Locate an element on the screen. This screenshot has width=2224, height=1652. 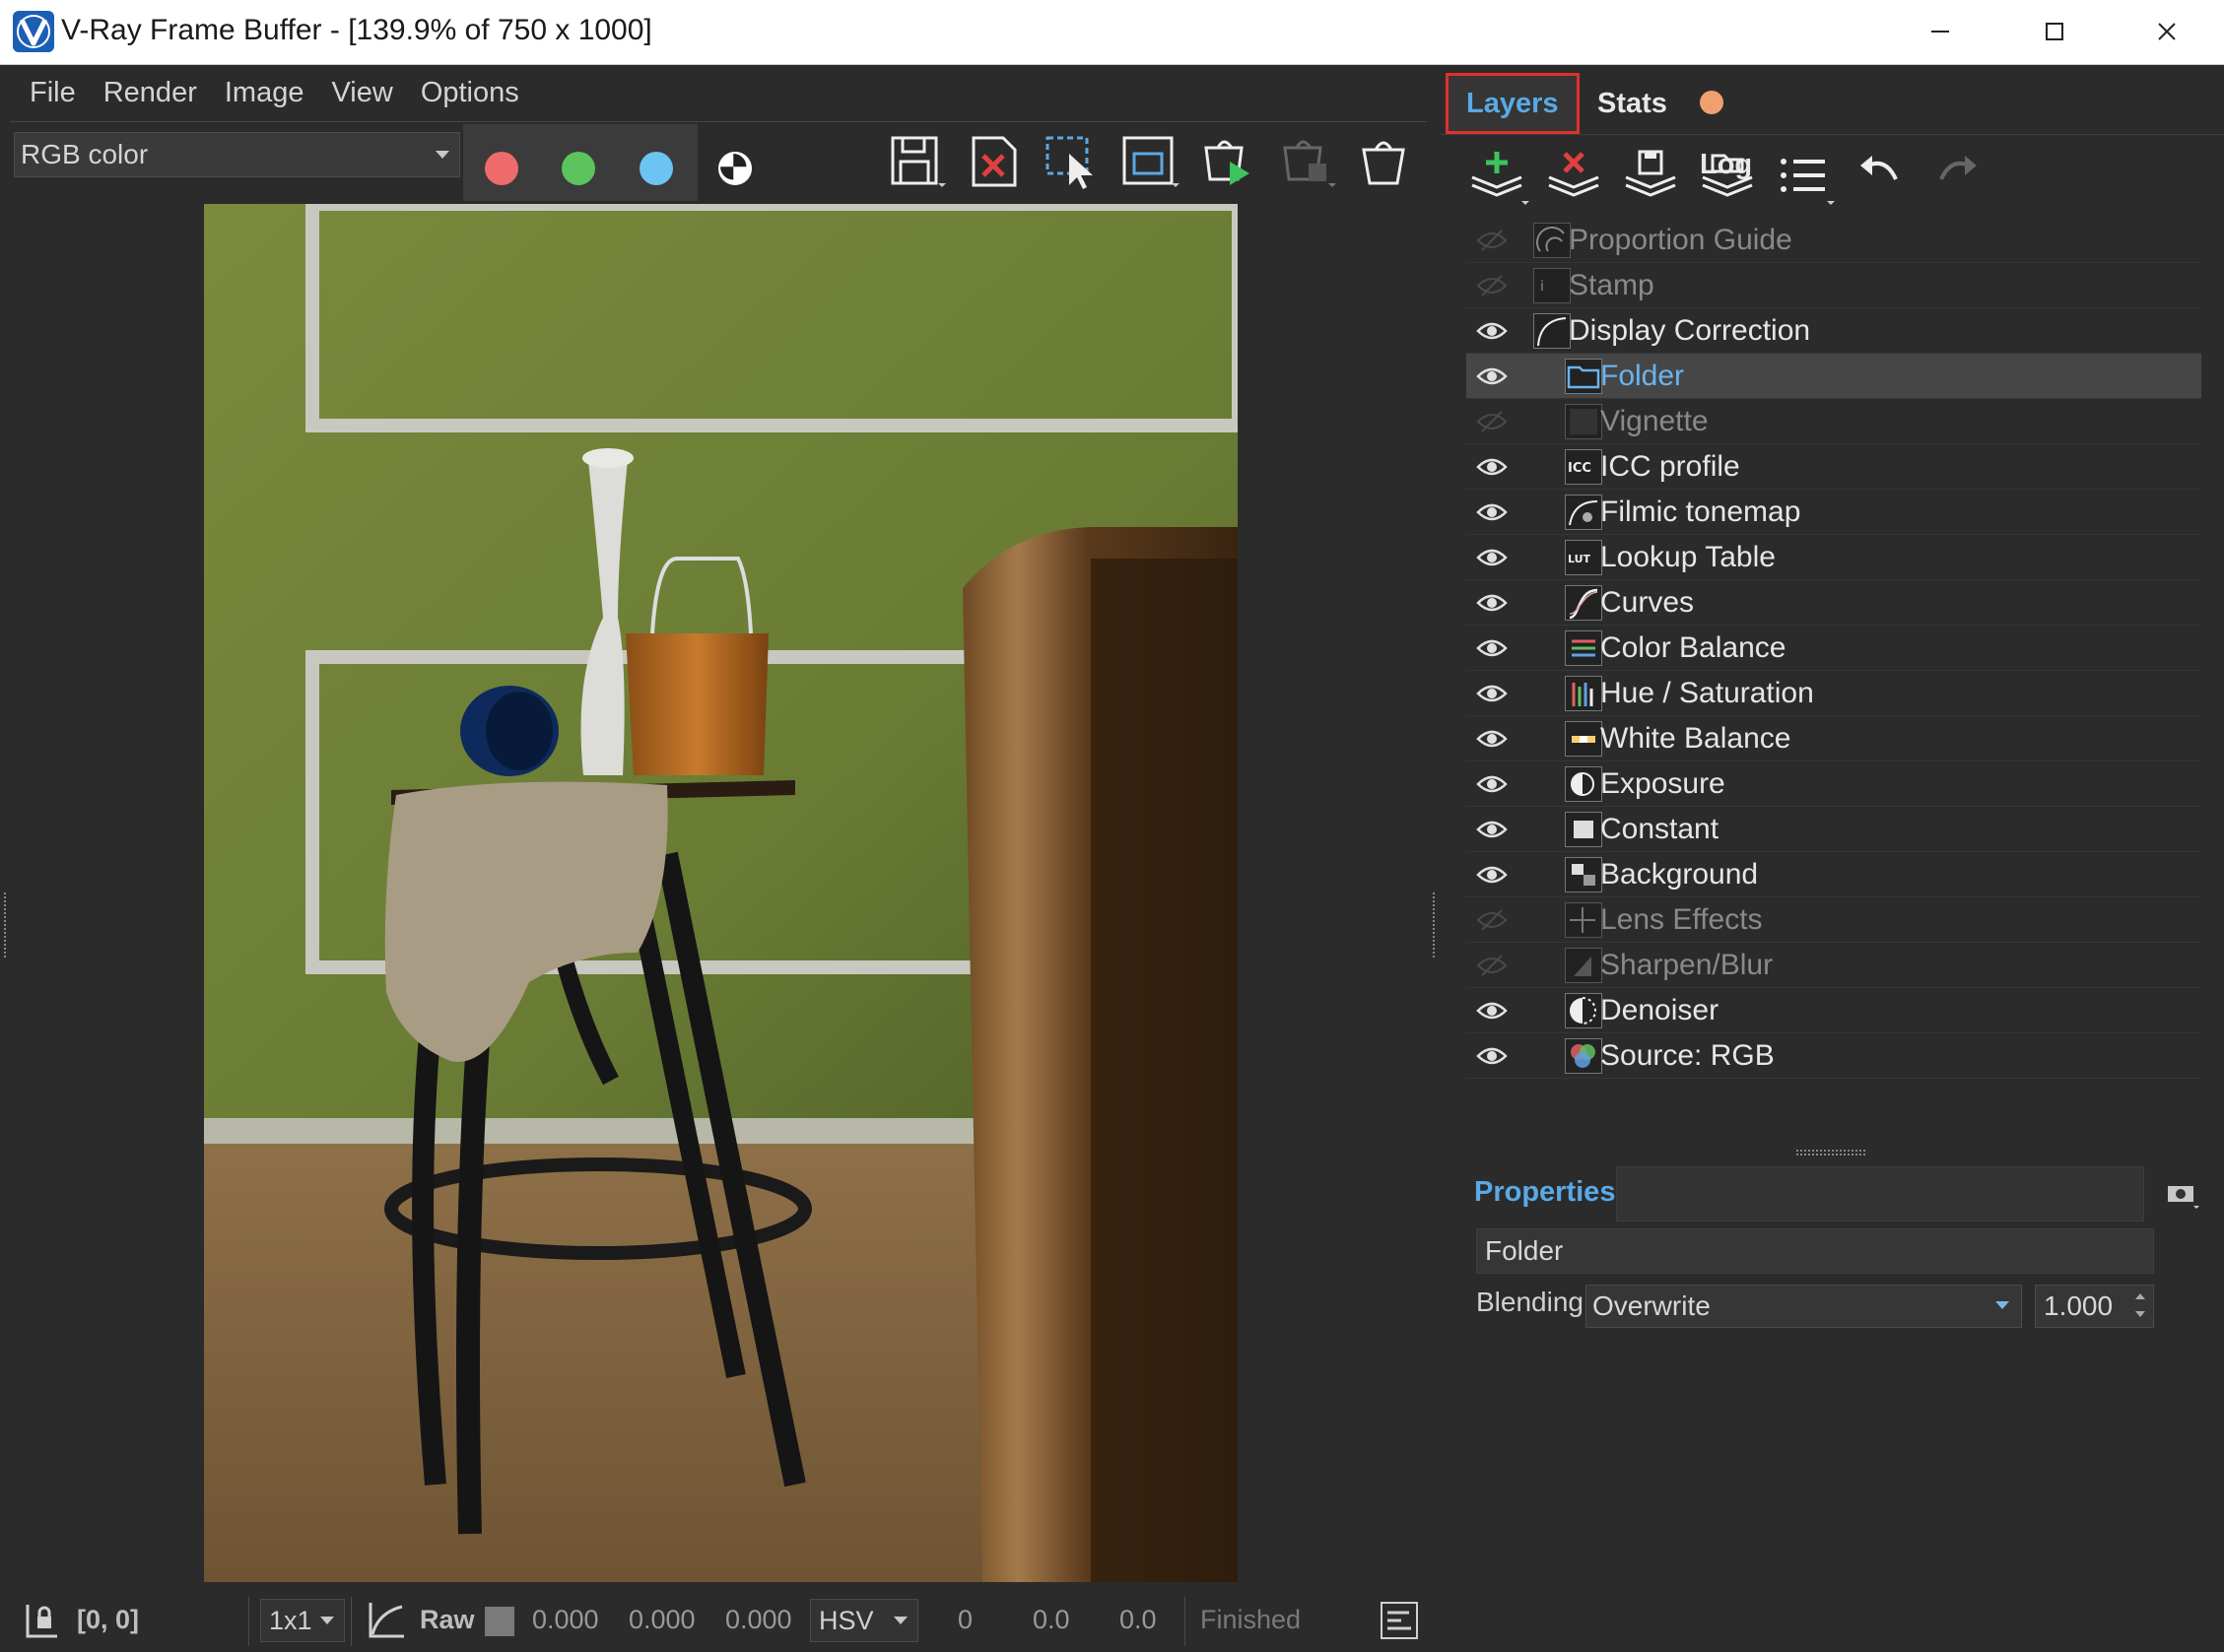
hue-saturation-icon is located at coordinates (1583, 693).